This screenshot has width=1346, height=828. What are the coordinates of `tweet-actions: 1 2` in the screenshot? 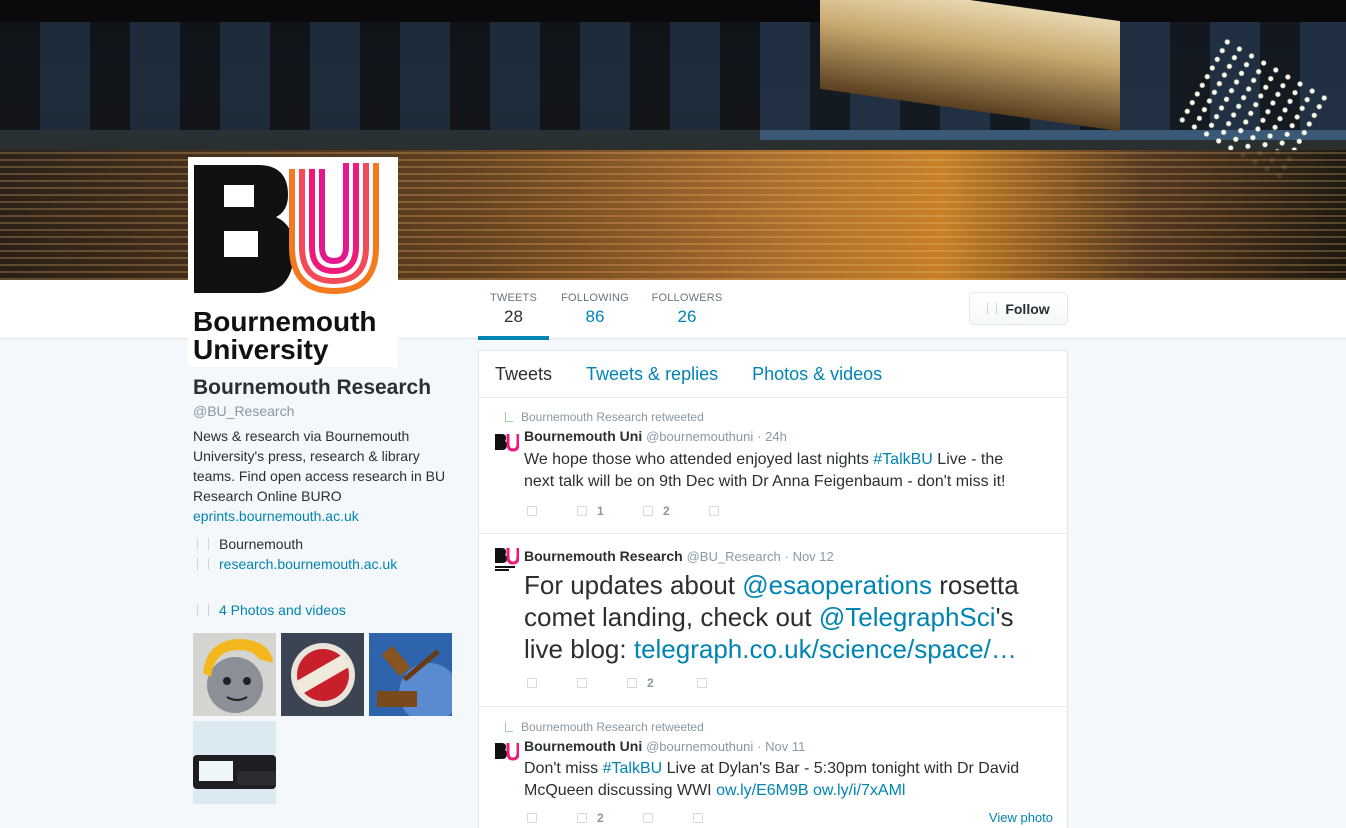 It's located at (623, 511).